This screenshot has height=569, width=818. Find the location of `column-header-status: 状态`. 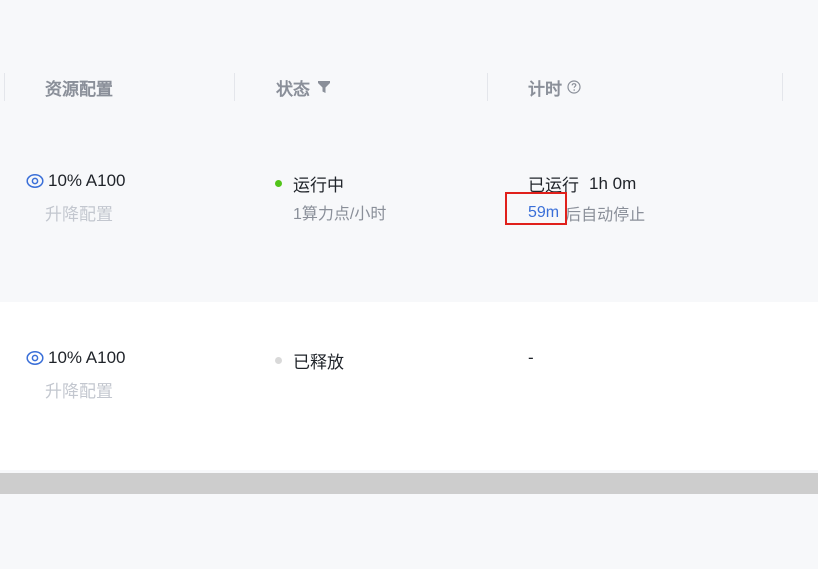

column-header-status: 状态 is located at coordinates (303, 87).